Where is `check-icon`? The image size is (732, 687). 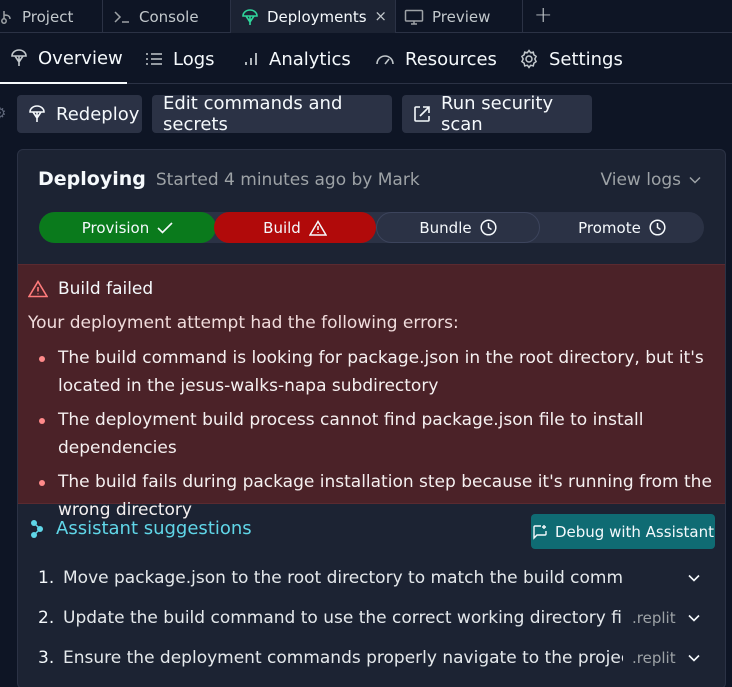 check-icon is located at coordinates (165, 227).